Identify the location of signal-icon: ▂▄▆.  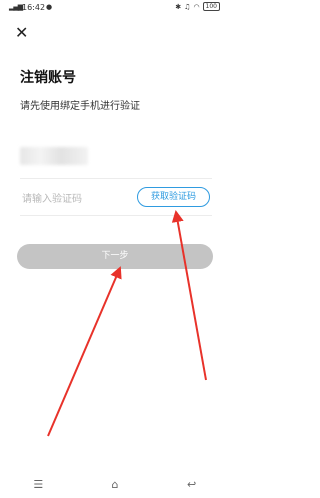
(16, 7).